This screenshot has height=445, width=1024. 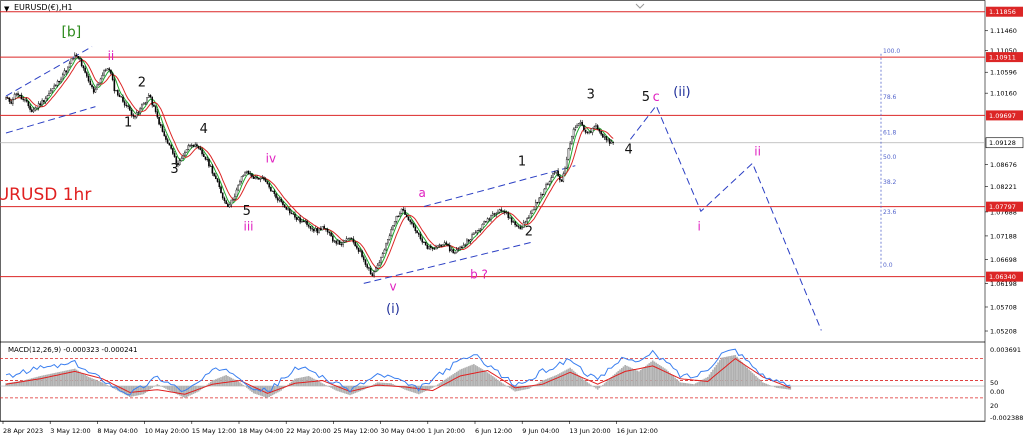 I want to click on wave-label-20: i, so click(x=698, y=227).